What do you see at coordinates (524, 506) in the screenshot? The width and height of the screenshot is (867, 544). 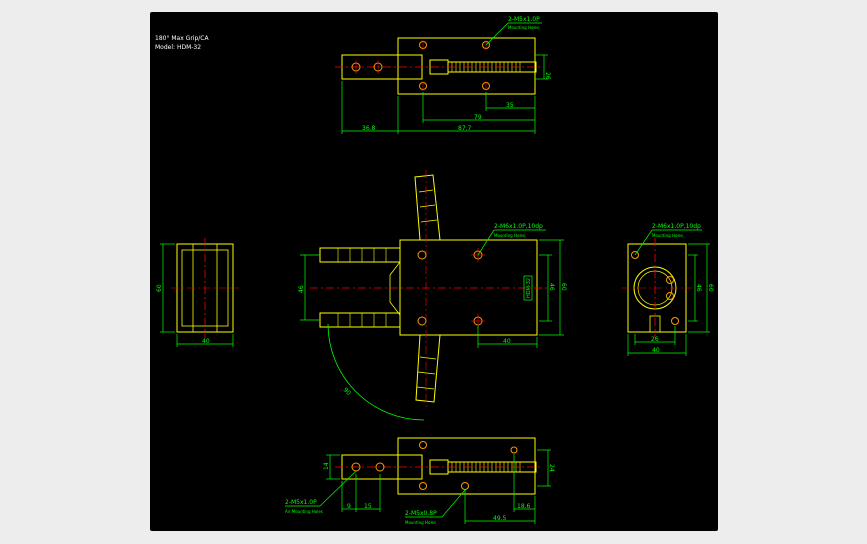 I see `bottom-dim-18-6: 18.6` at bounding box center [524, 506].